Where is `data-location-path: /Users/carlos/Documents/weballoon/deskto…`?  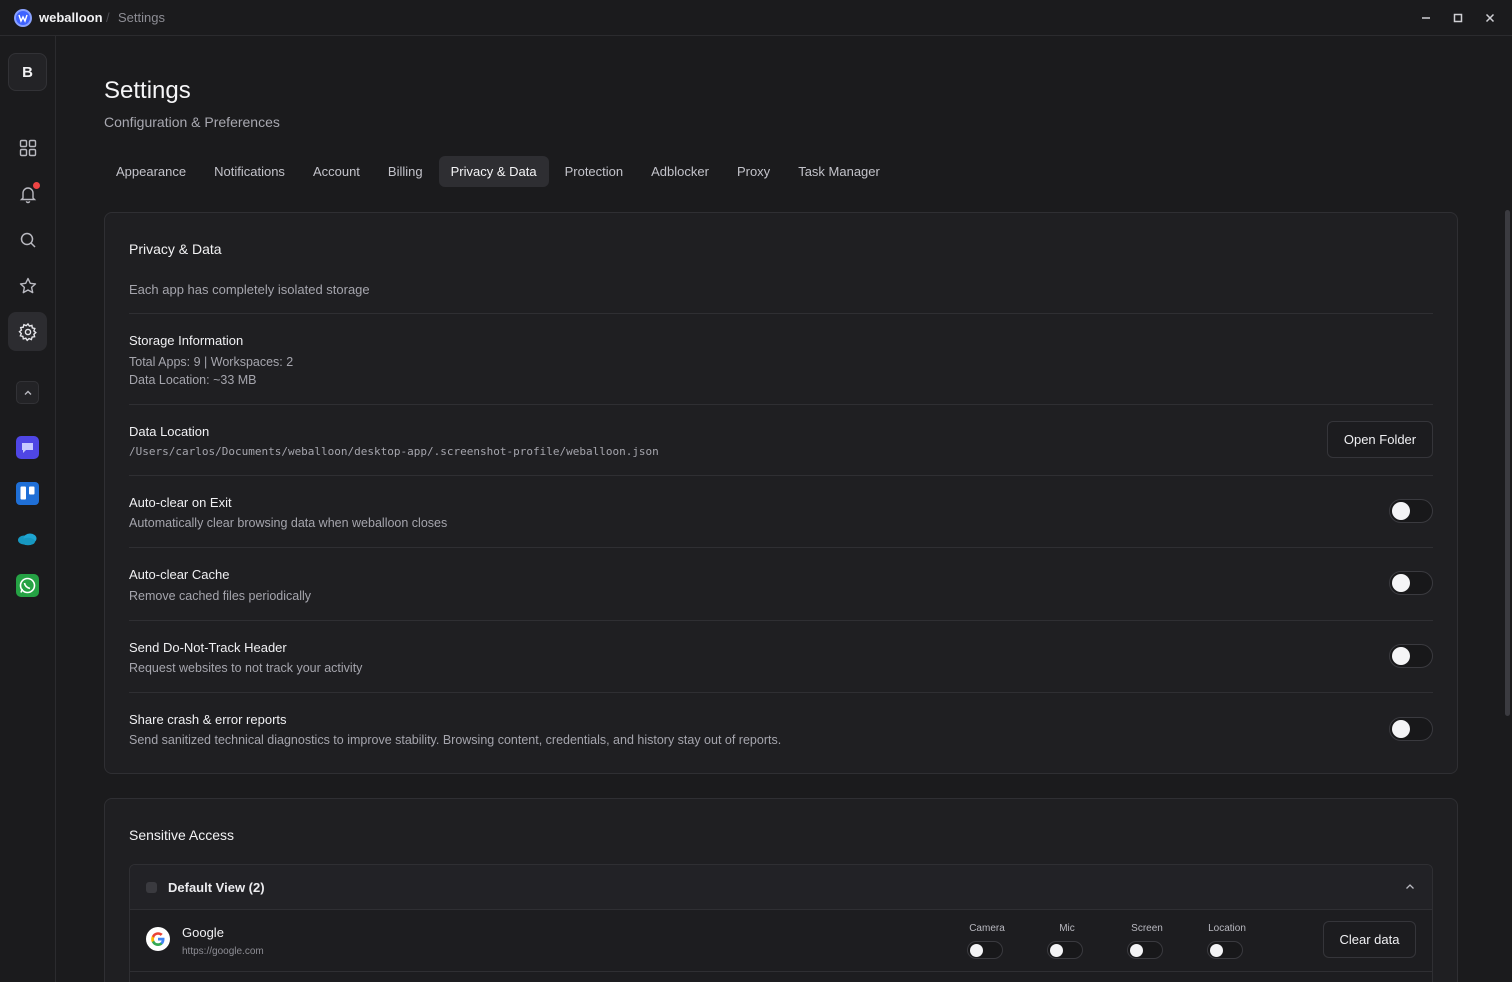
data-location-path: /Users/carlos/Documents/weballoon/deskto… is located at coordinates (394, 451).